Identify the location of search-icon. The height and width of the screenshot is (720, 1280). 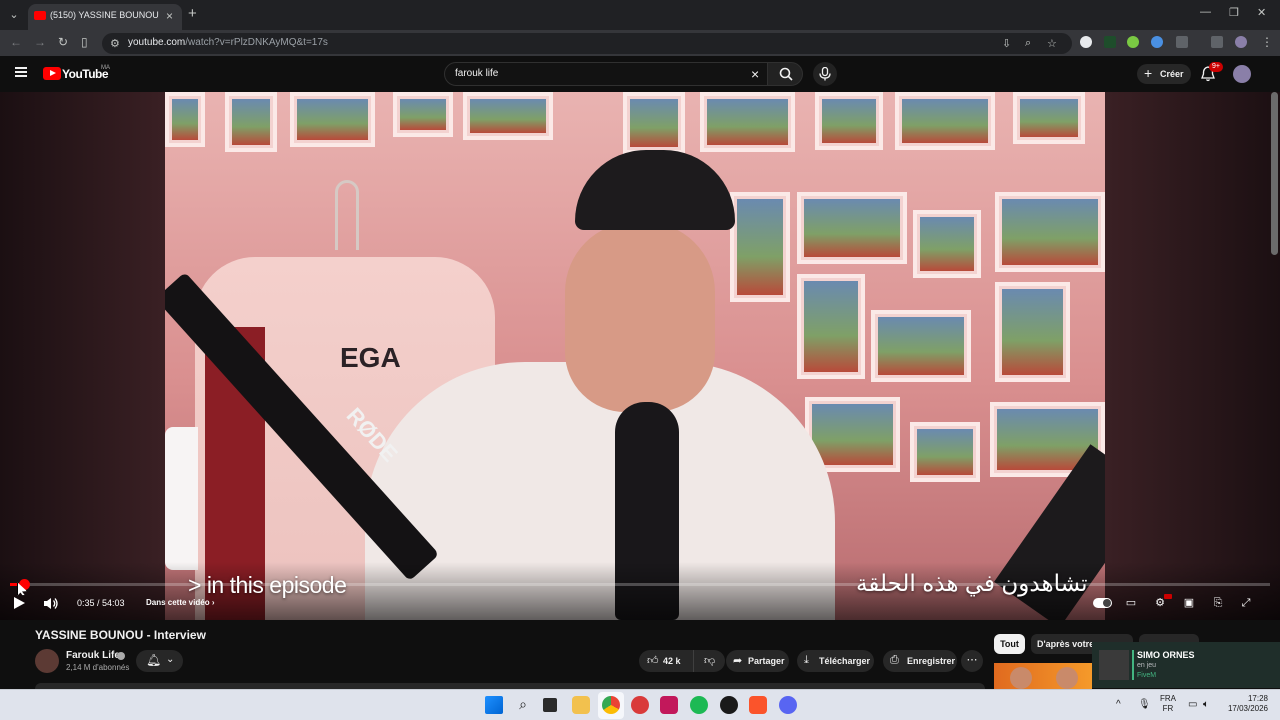
(786, 74).